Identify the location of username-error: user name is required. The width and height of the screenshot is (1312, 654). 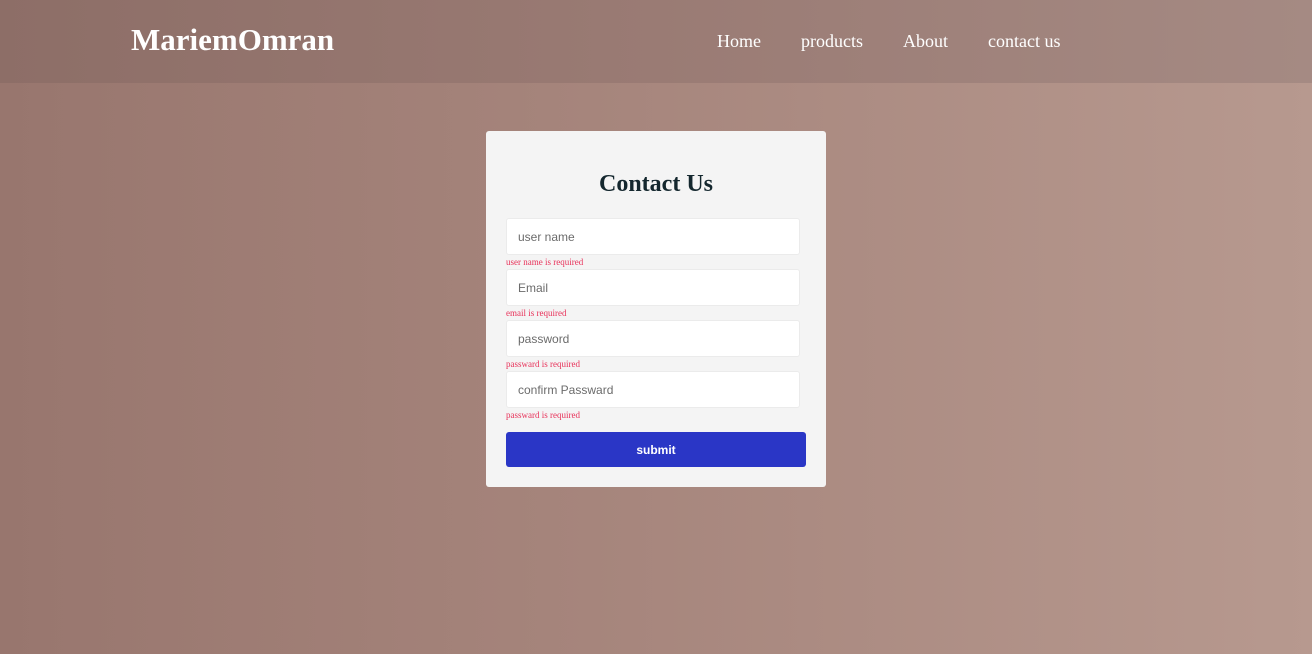
(545, 262).